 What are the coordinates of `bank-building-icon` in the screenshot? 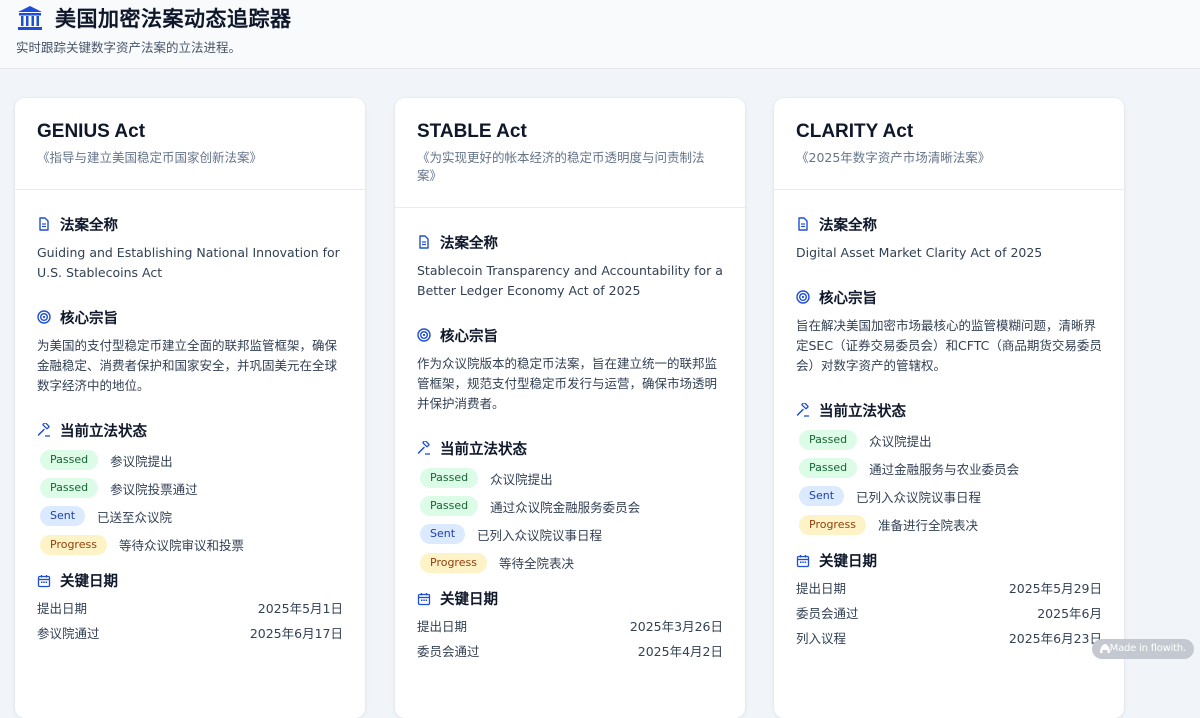 It's located at (30, 18).